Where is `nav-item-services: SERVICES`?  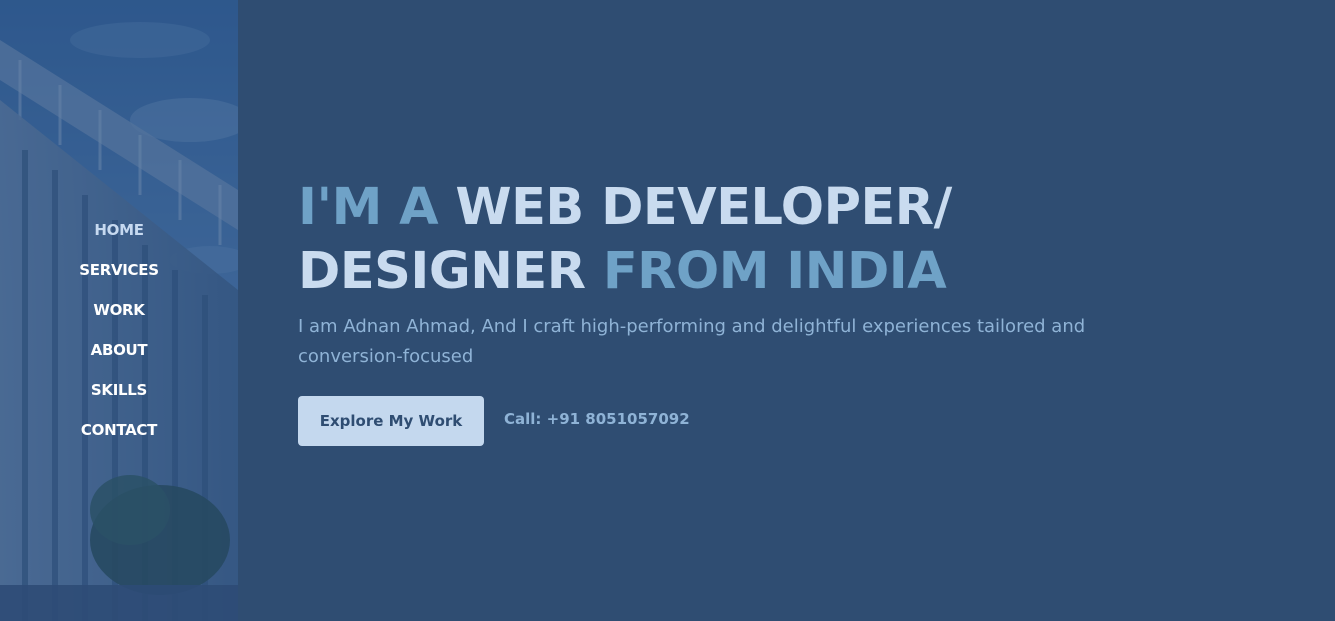
nav-item-services: SERVICES is located at coordinates (119, 270).